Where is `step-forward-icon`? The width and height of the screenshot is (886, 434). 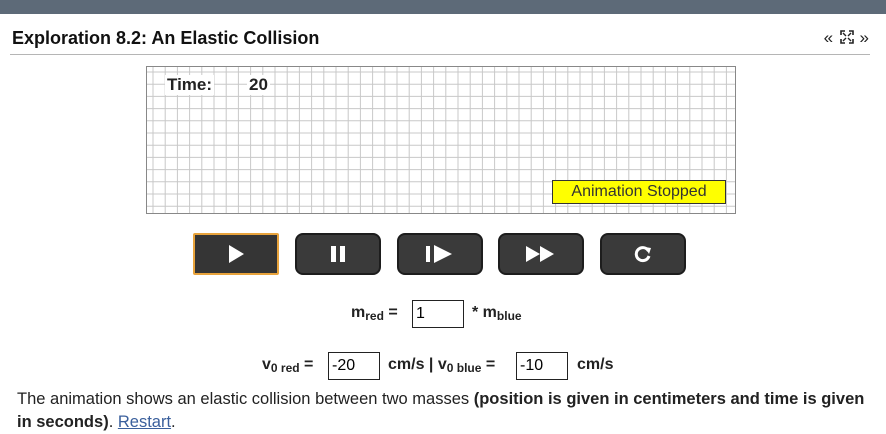 step-forward-icon is located at coordinates (439, 254).